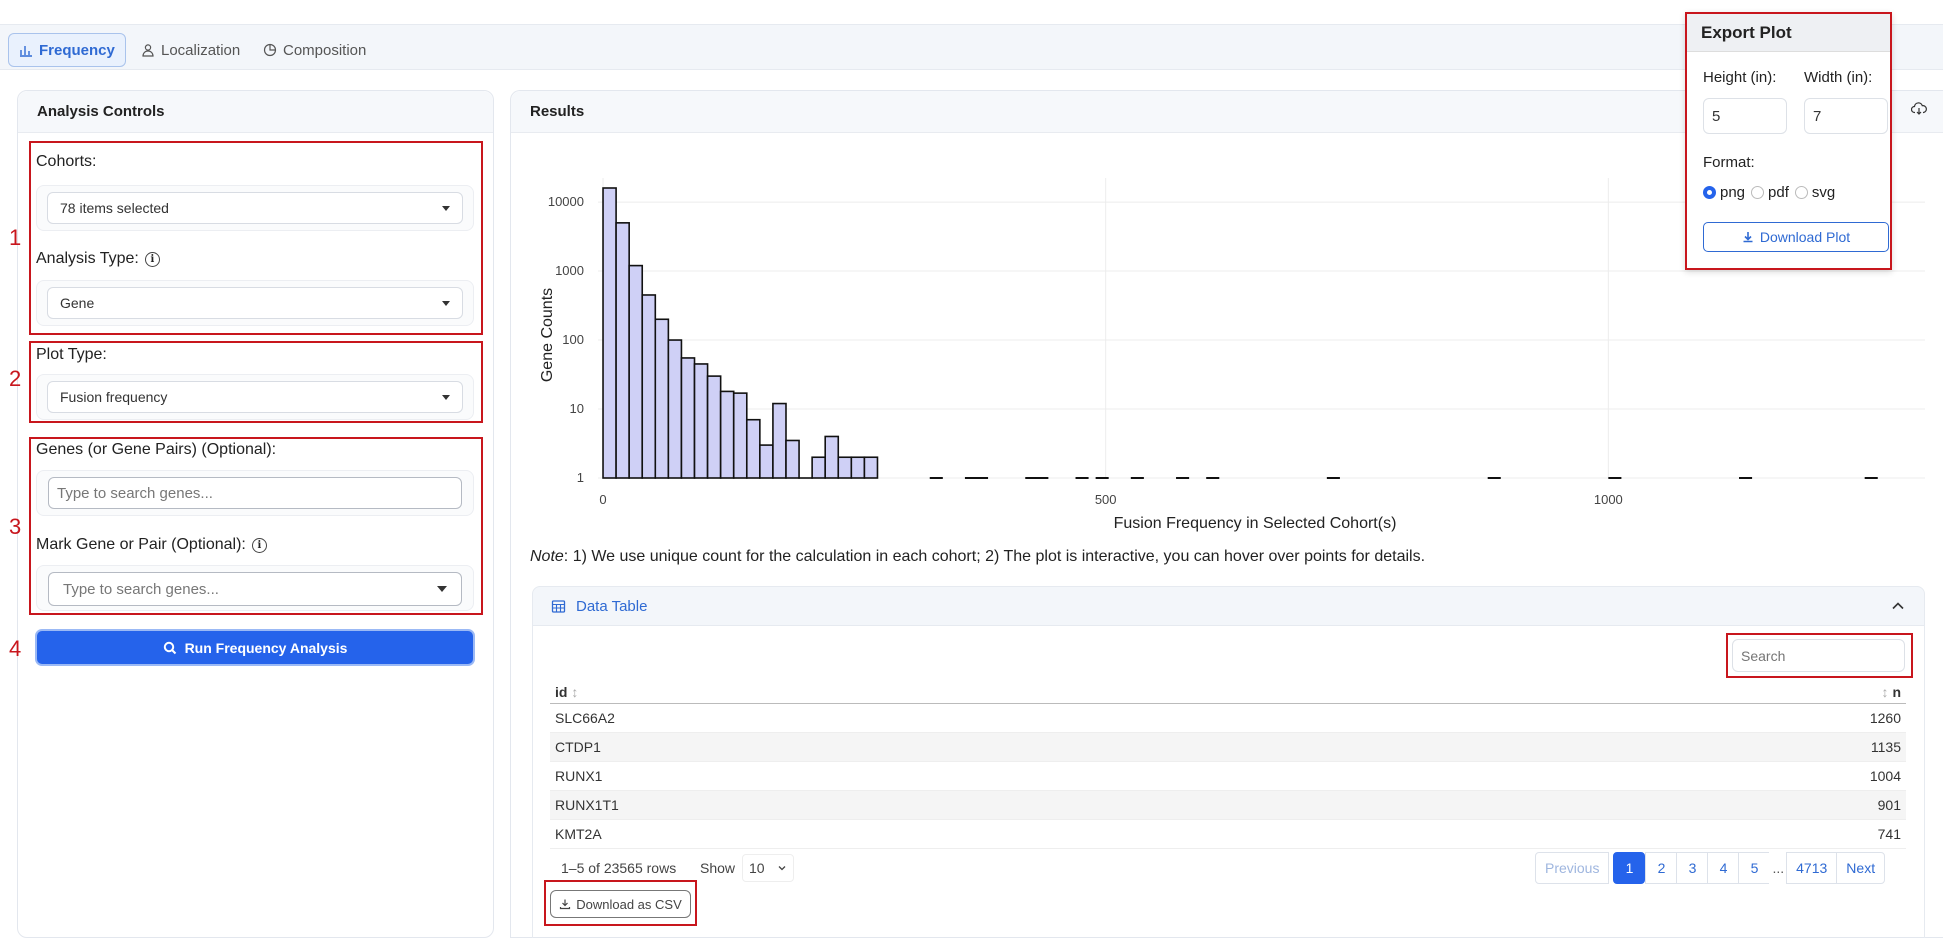  I want to click on pagination-next: Next, so click(1861, 868).